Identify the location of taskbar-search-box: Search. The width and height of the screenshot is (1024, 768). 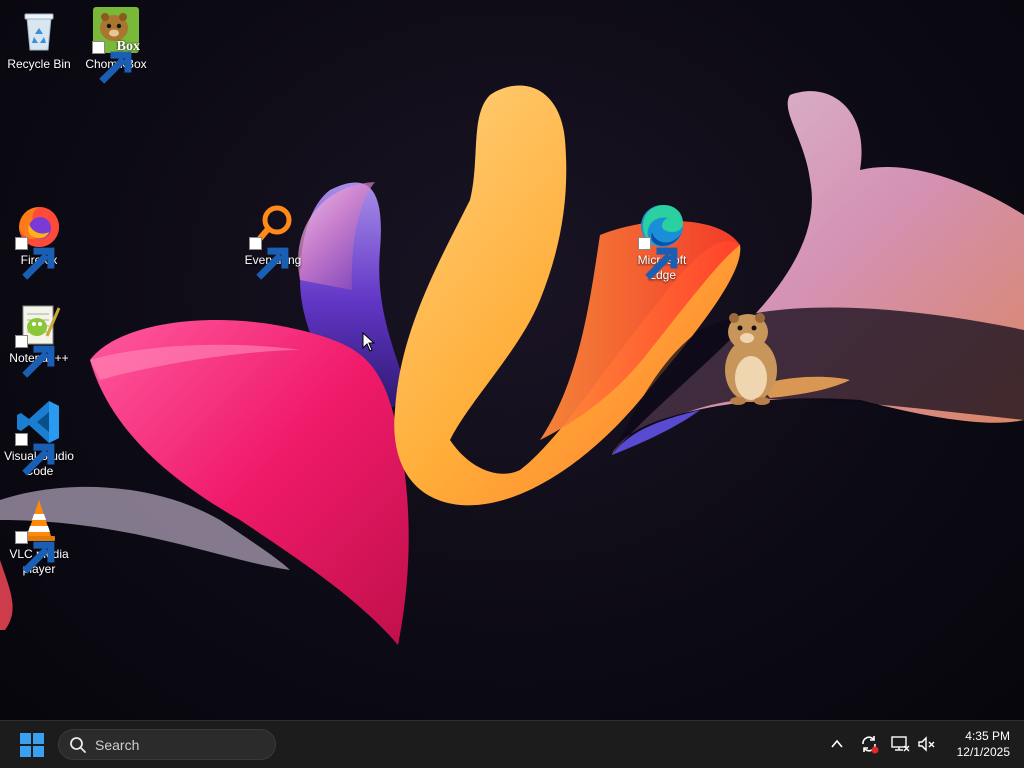
(167, 744).